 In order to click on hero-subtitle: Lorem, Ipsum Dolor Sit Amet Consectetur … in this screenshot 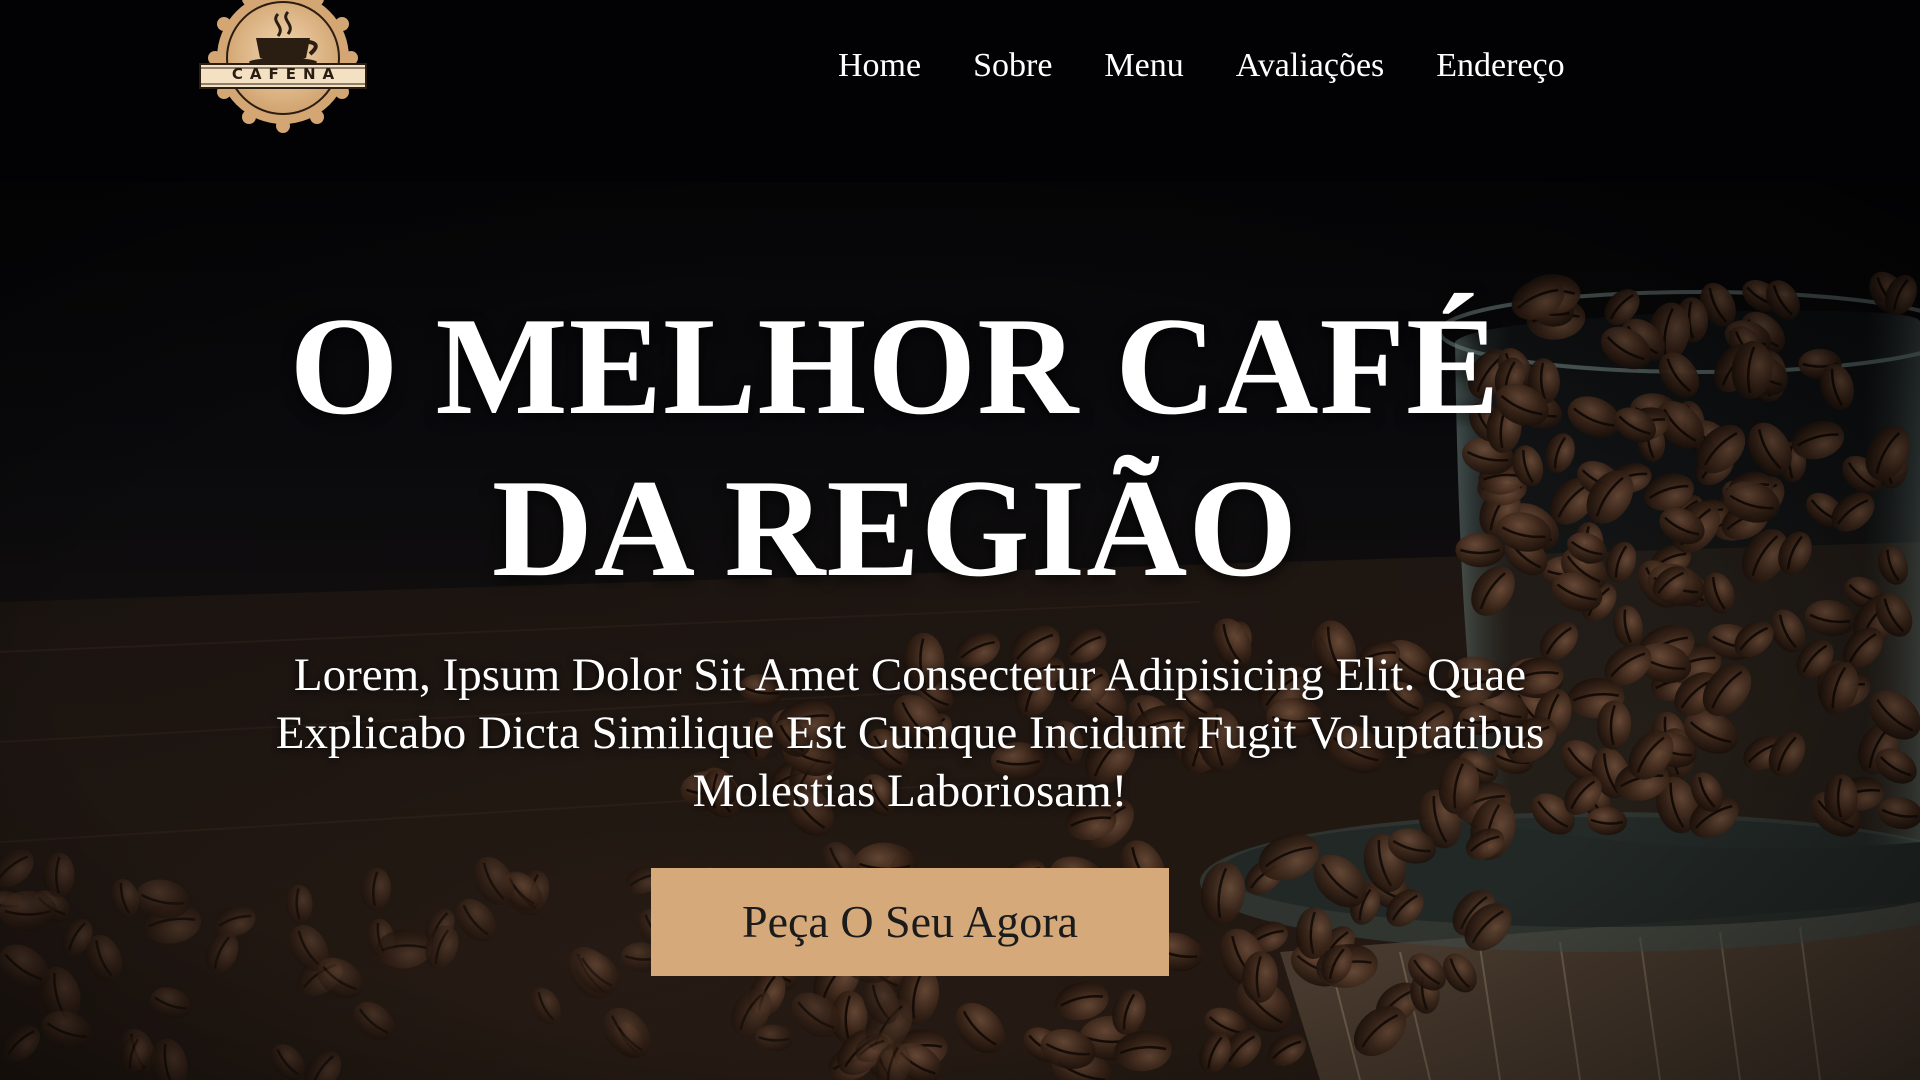, I will do `click(910, 733)`.